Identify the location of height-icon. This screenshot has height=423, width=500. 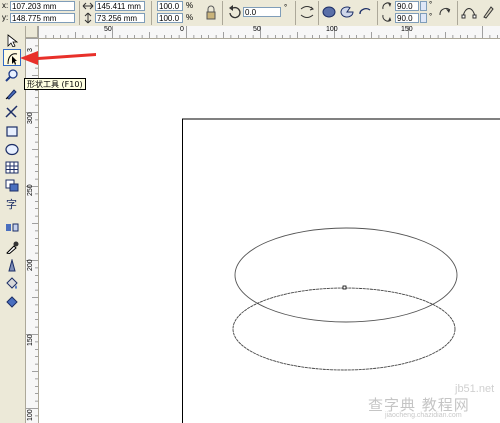
(88, 18).